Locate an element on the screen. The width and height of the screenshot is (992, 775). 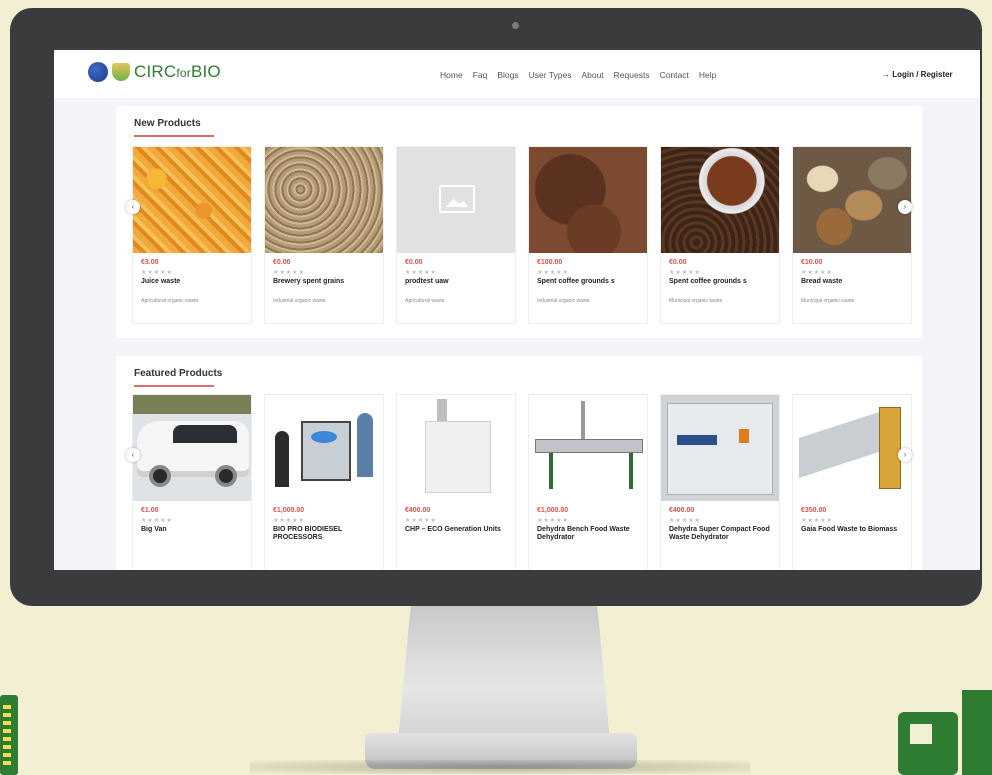
product-name: Dehydra Bench Food Waste Dehydrator is located at coordinates (588, 534).